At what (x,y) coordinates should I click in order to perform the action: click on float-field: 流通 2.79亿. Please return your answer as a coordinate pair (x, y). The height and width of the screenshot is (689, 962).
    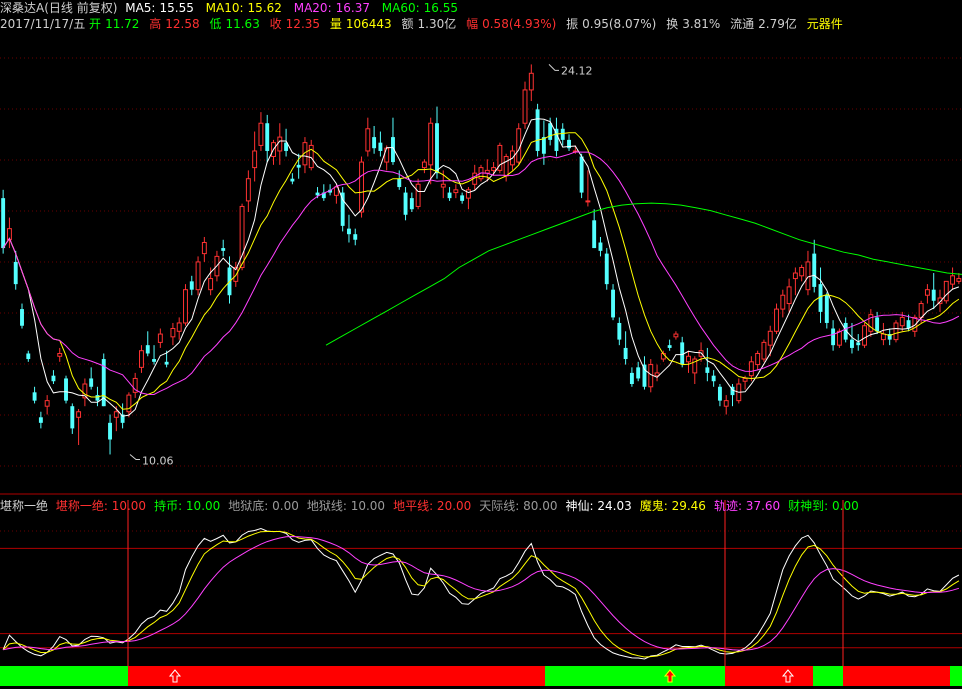
    Looking at the image, I should click on (763, 24).